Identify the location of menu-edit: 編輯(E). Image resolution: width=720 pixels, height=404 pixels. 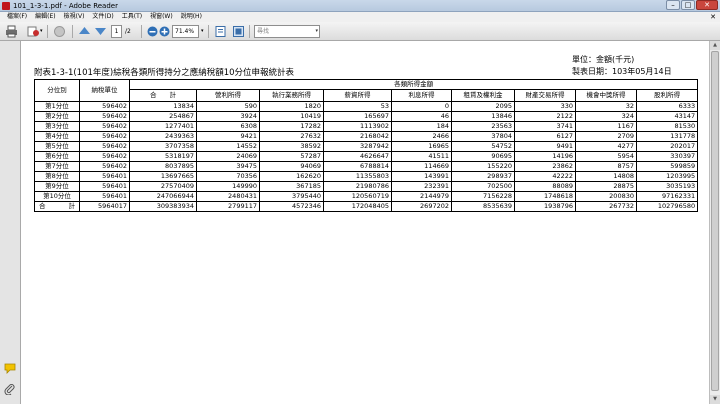
(45, 17).